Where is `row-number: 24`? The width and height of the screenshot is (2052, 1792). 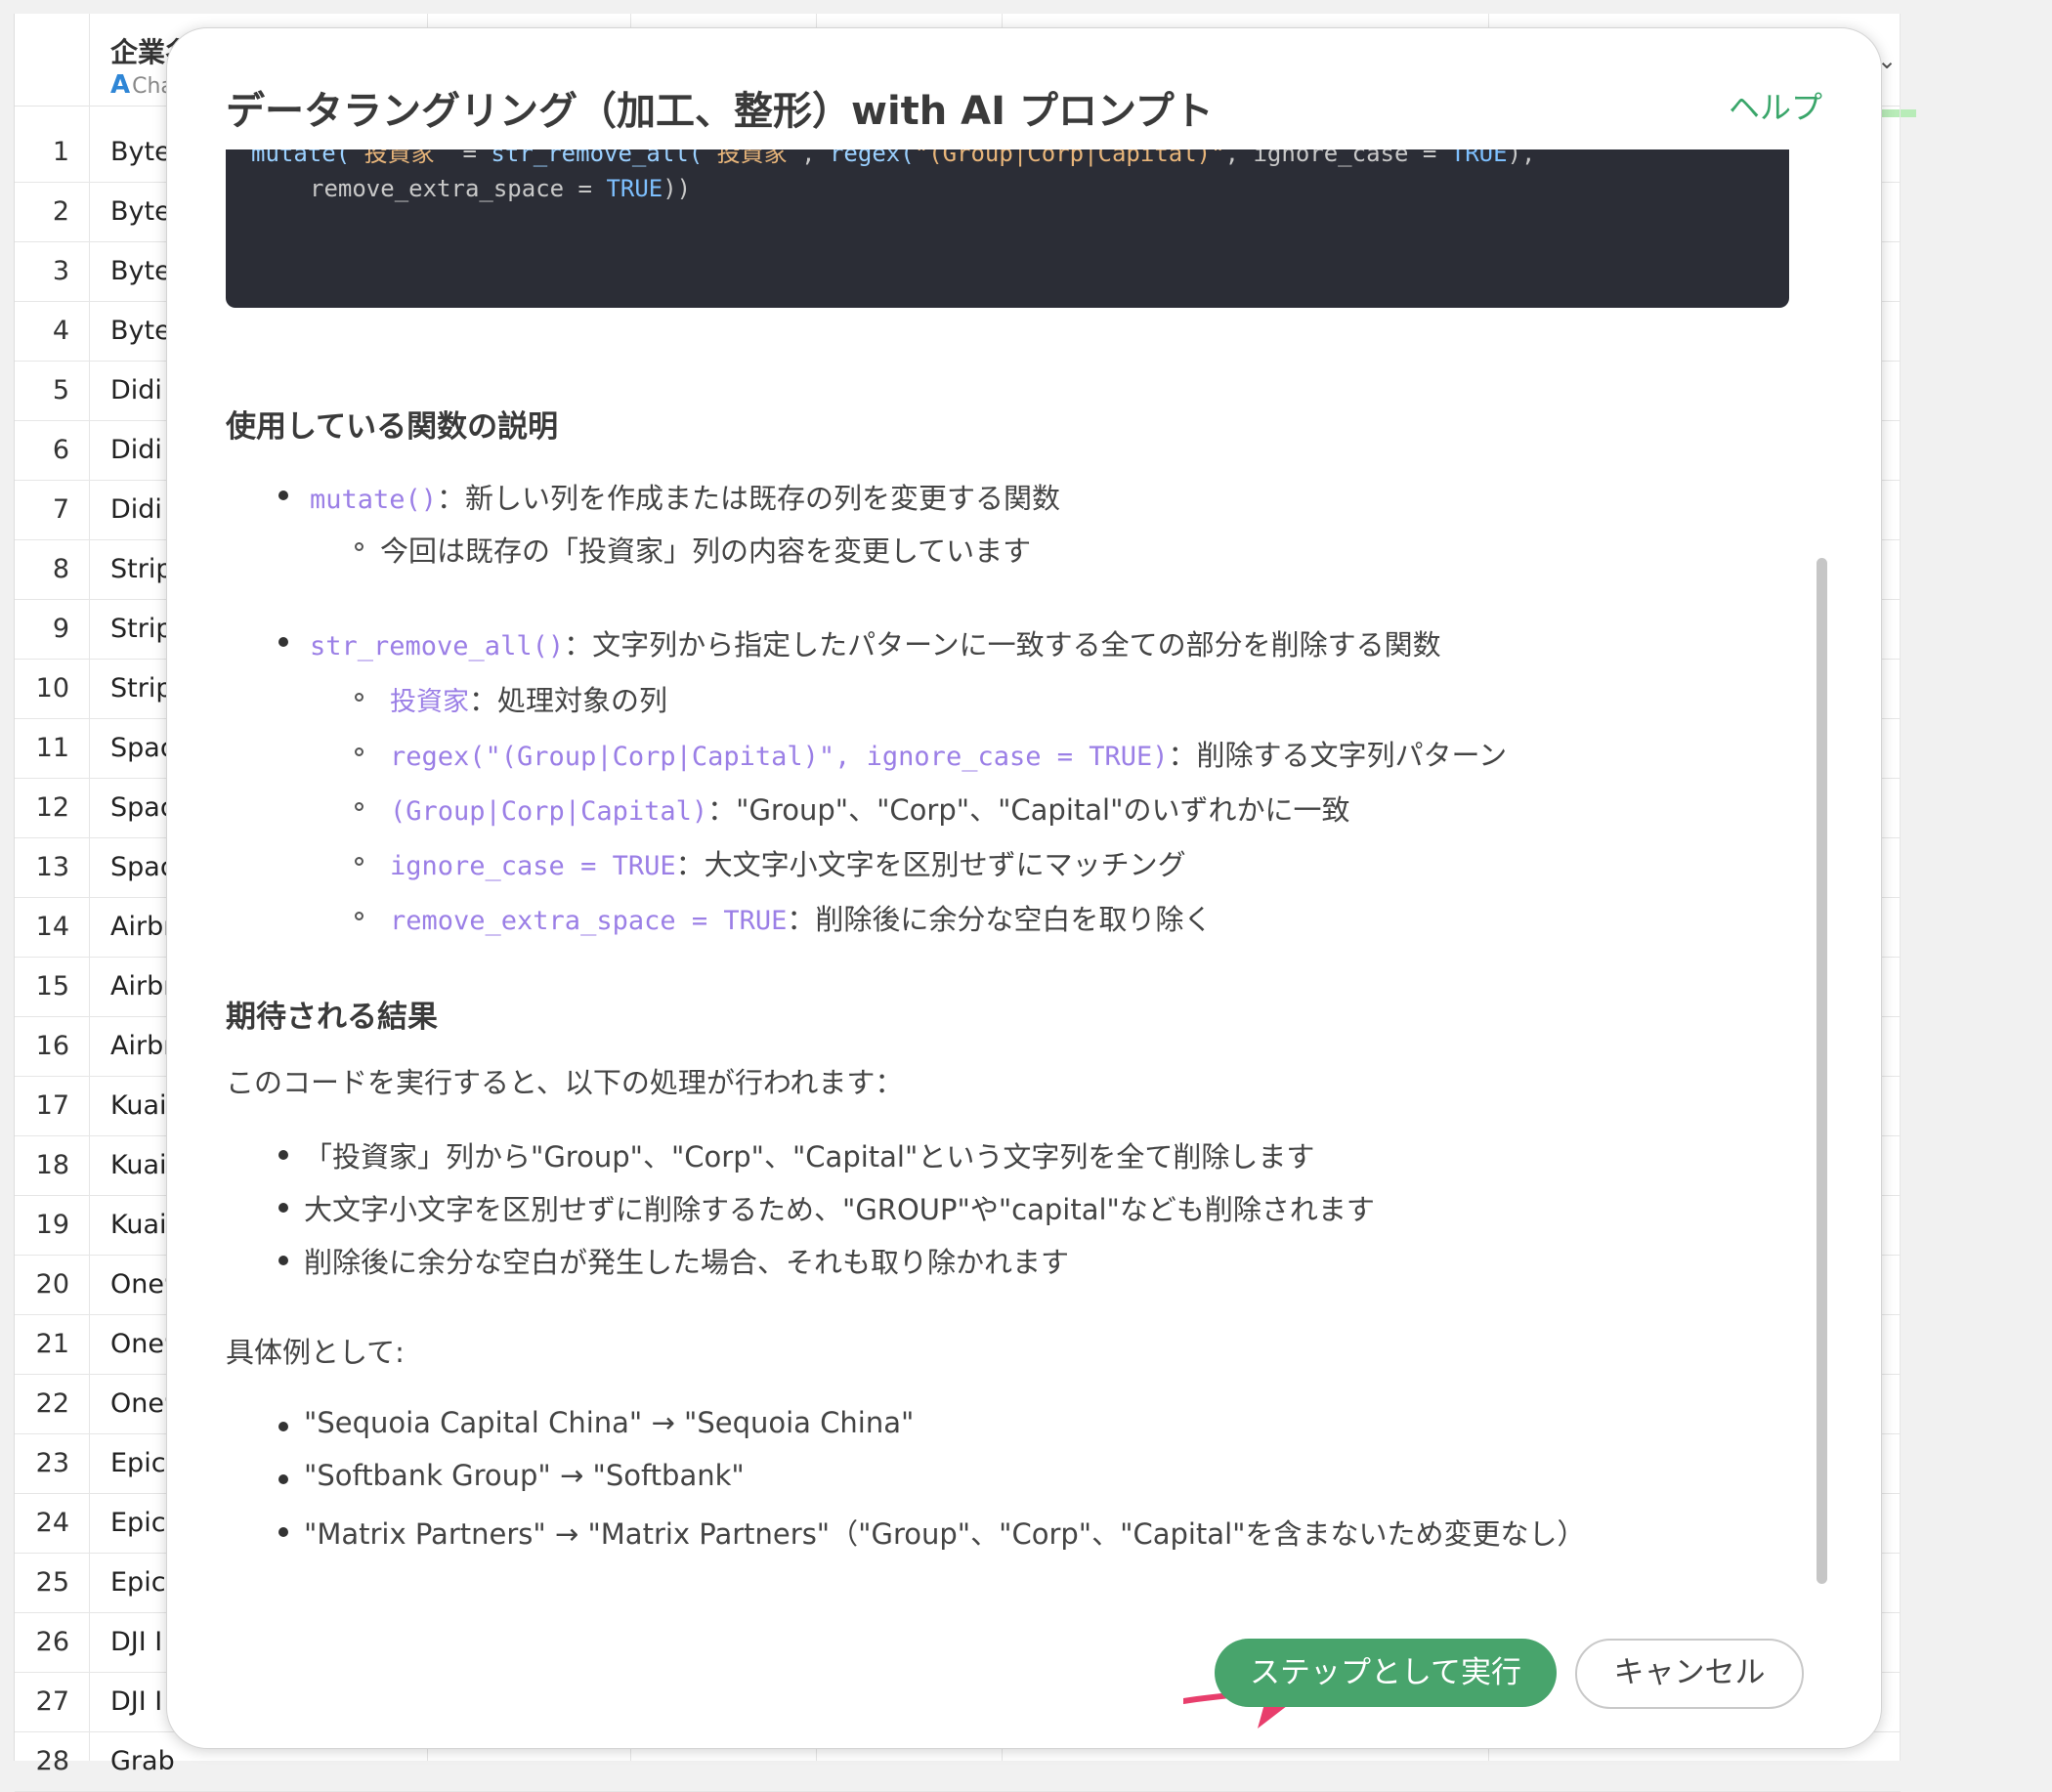 row-number: 24 is located at coordinates (52, 1523).